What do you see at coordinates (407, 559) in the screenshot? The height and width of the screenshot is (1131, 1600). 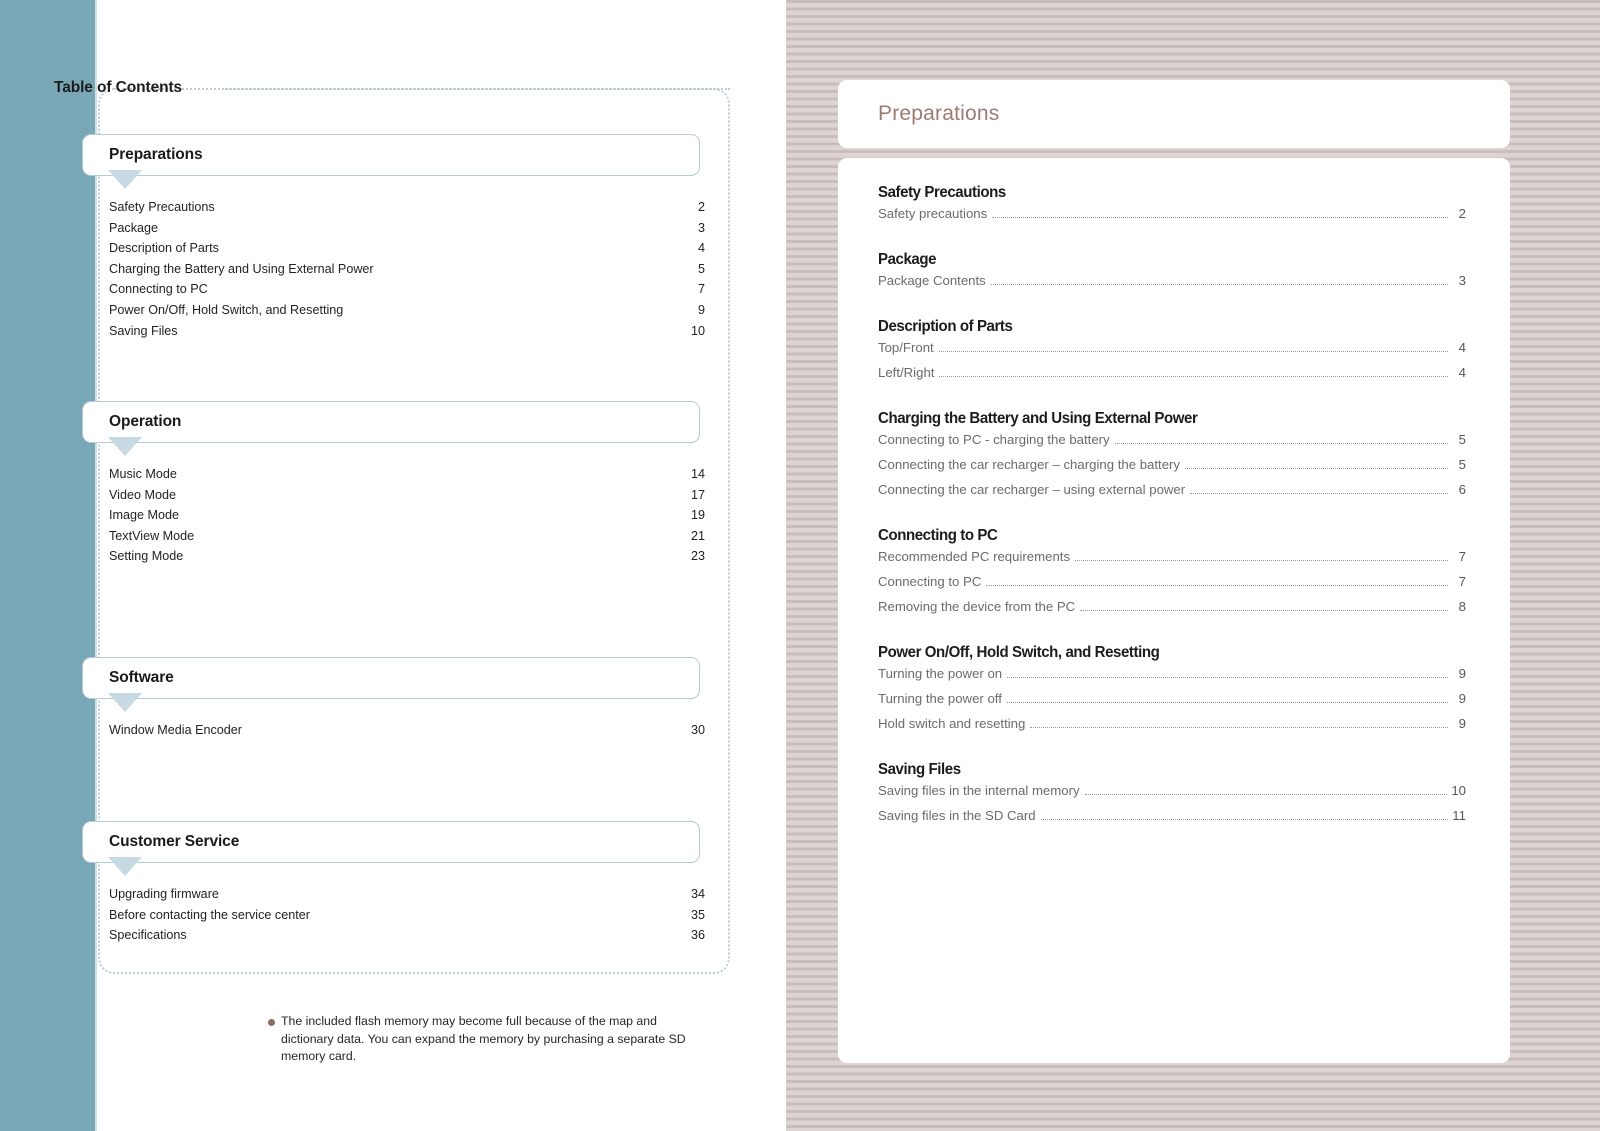 I see `toc-entry: Setting Mode 23` at bounding box center [407, 559].